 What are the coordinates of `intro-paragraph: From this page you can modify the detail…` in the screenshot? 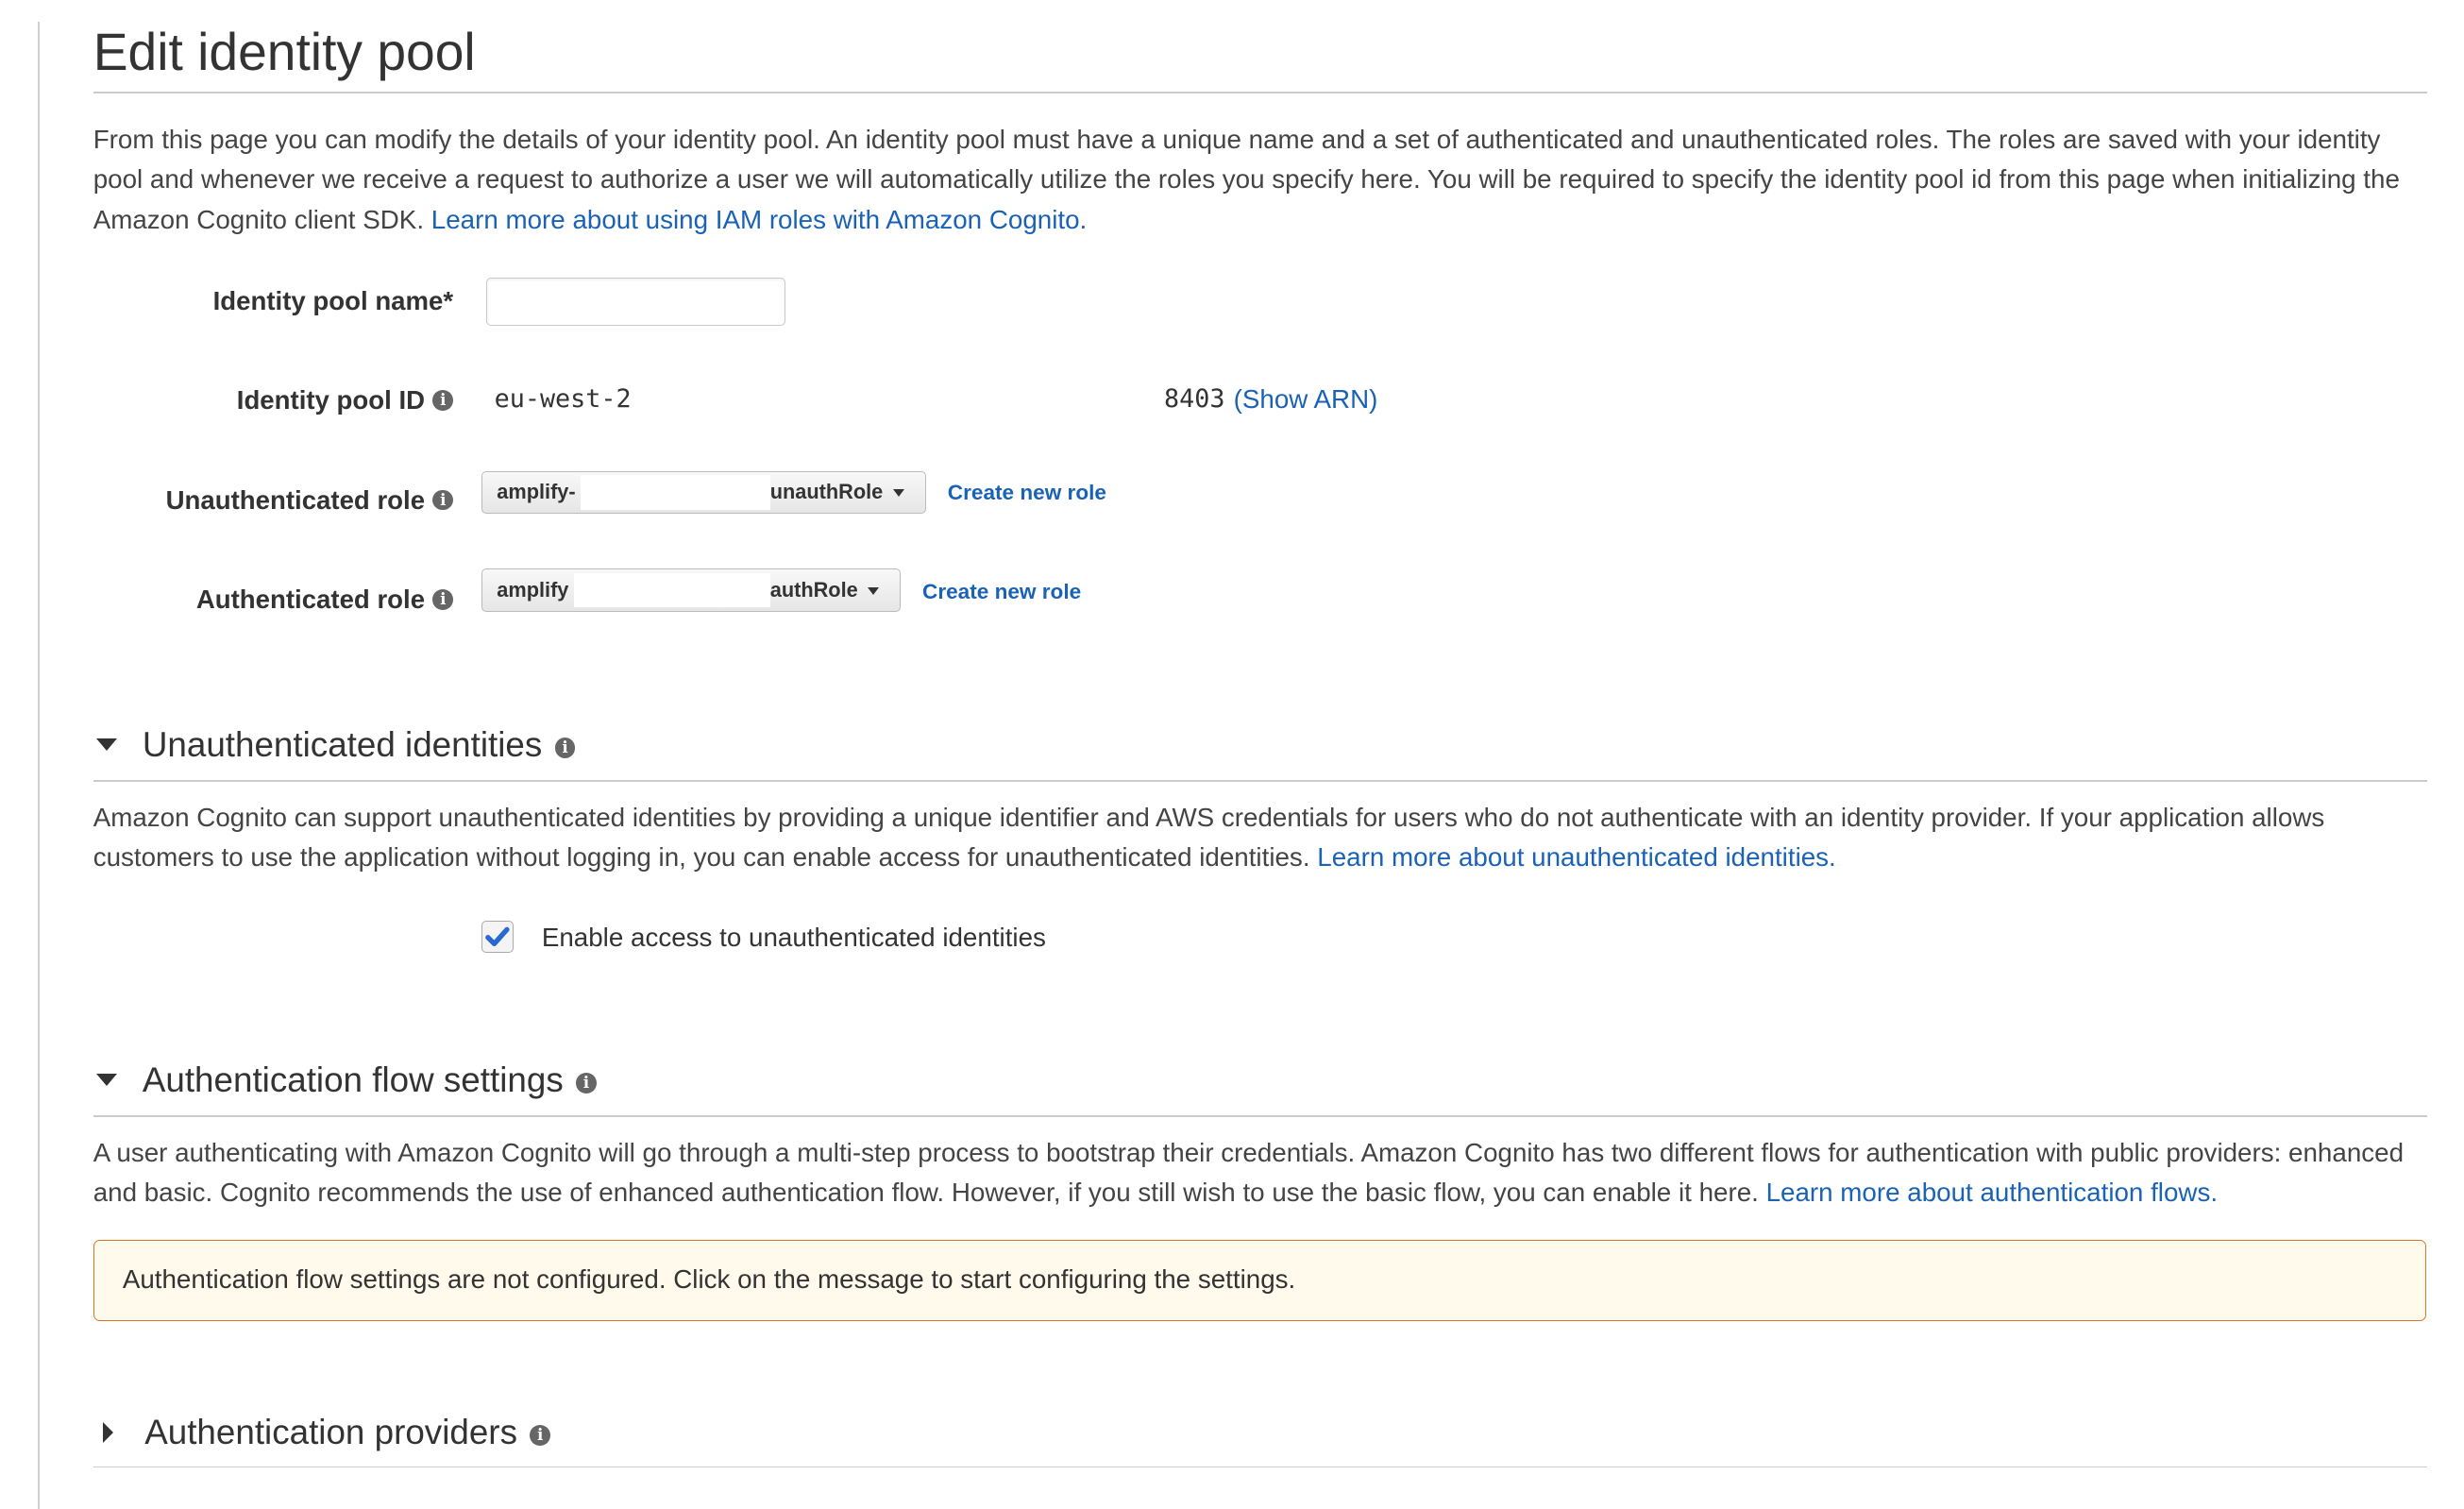 It's located at (1260, 180).